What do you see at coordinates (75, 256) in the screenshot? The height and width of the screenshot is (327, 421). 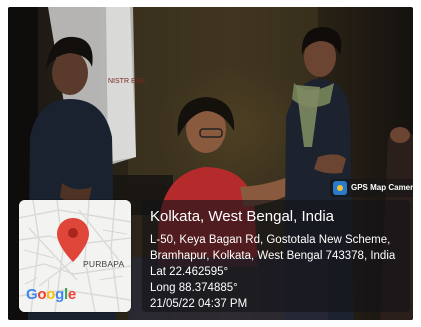 I see `map-thumbnail: PURBAPA Google` at bounding box center [75, 256].